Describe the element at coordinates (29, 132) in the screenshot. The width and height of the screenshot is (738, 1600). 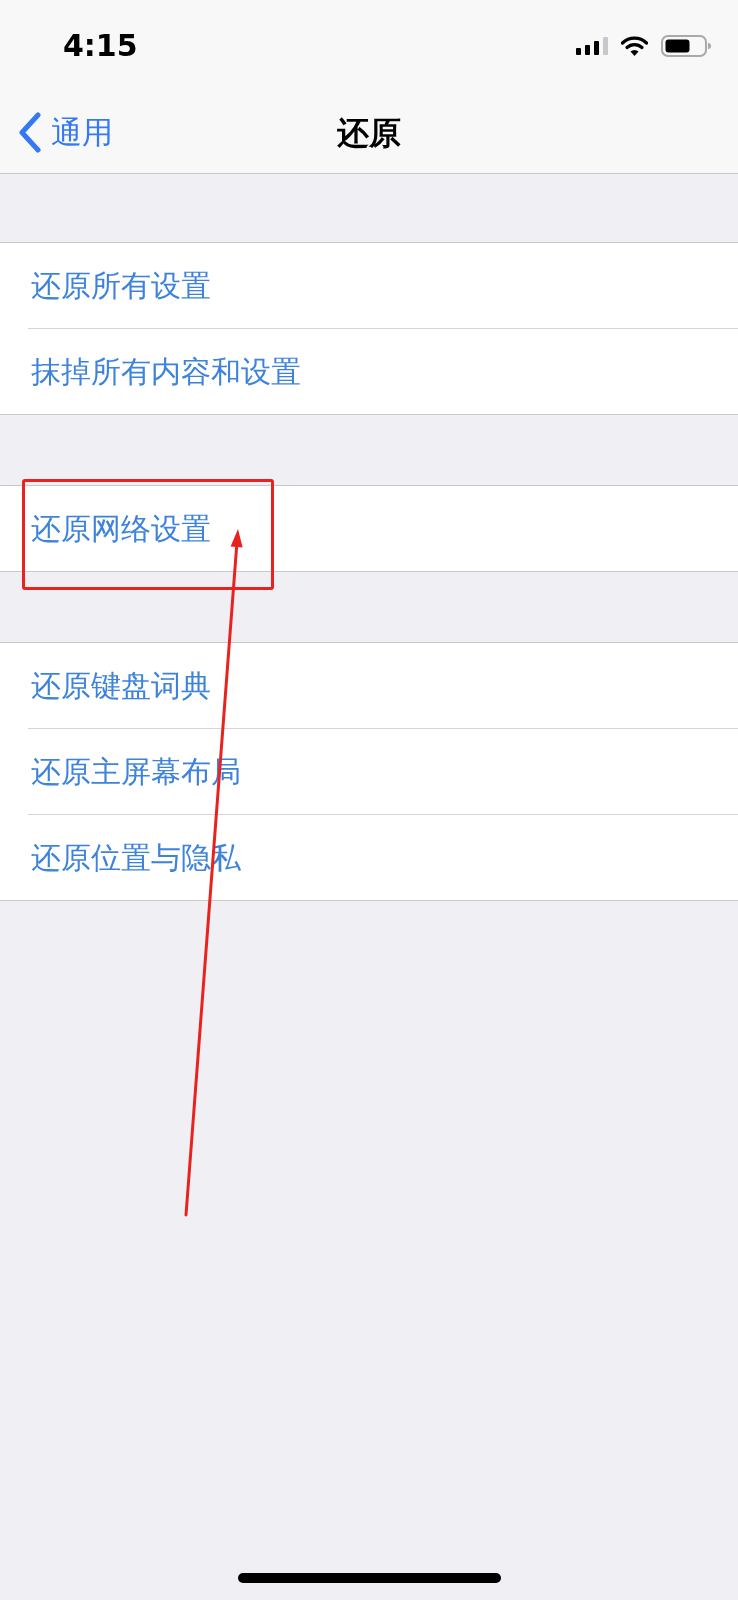
I see `chevron-left-icon` at that location.